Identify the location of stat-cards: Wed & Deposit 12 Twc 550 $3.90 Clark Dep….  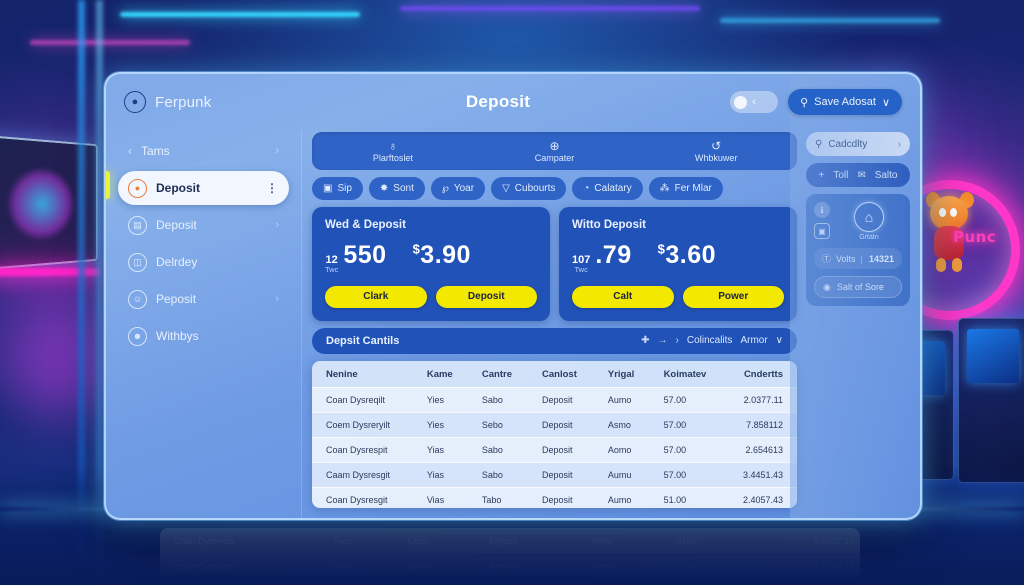
(554, 264).